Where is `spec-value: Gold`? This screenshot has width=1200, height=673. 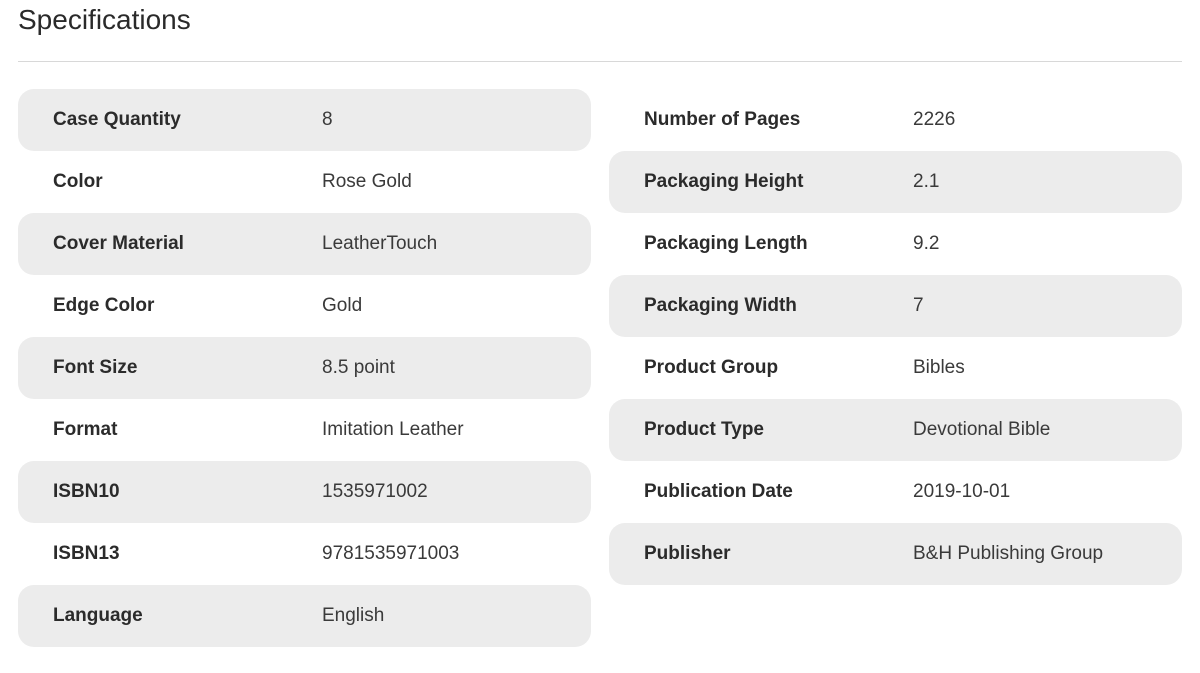
spec-value: Gold is located at coordinates (342, 305).